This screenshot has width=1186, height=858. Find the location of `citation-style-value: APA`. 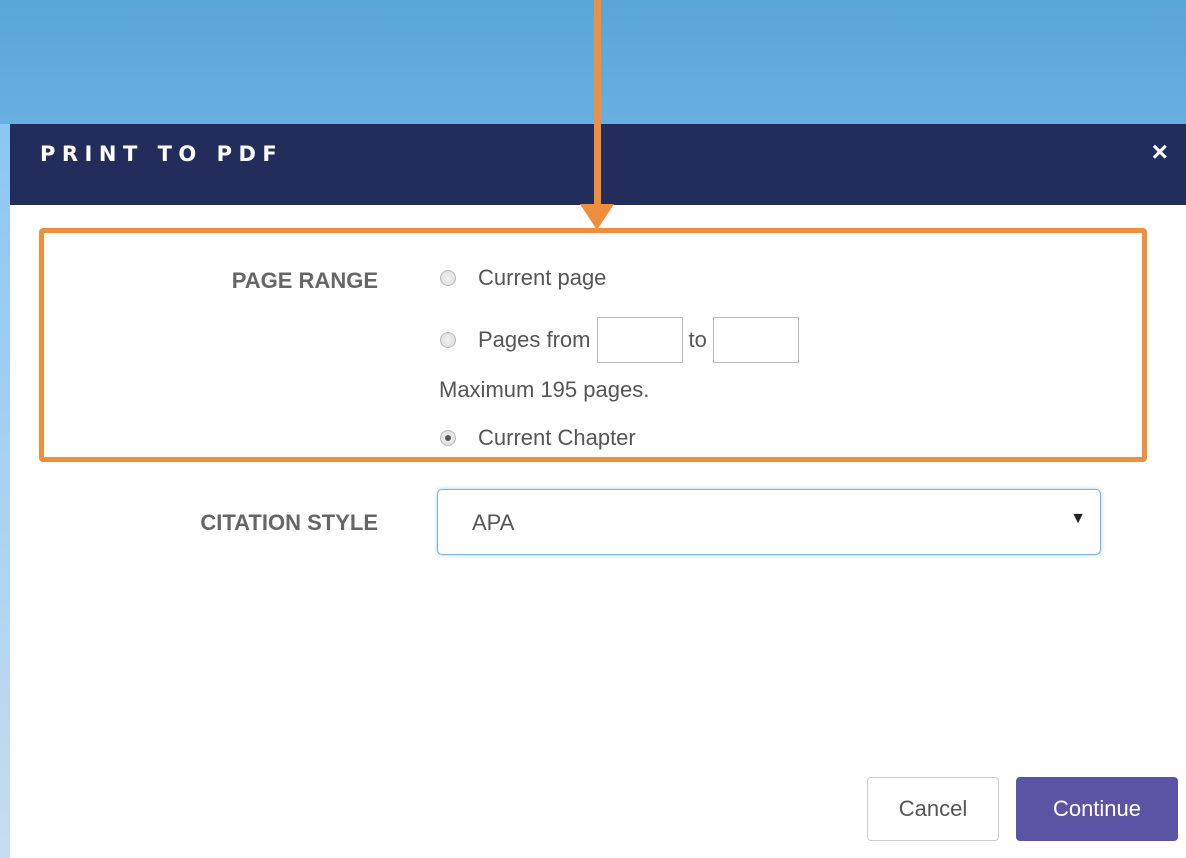

citation-style-value: APA is located at coordinates (493, 522).